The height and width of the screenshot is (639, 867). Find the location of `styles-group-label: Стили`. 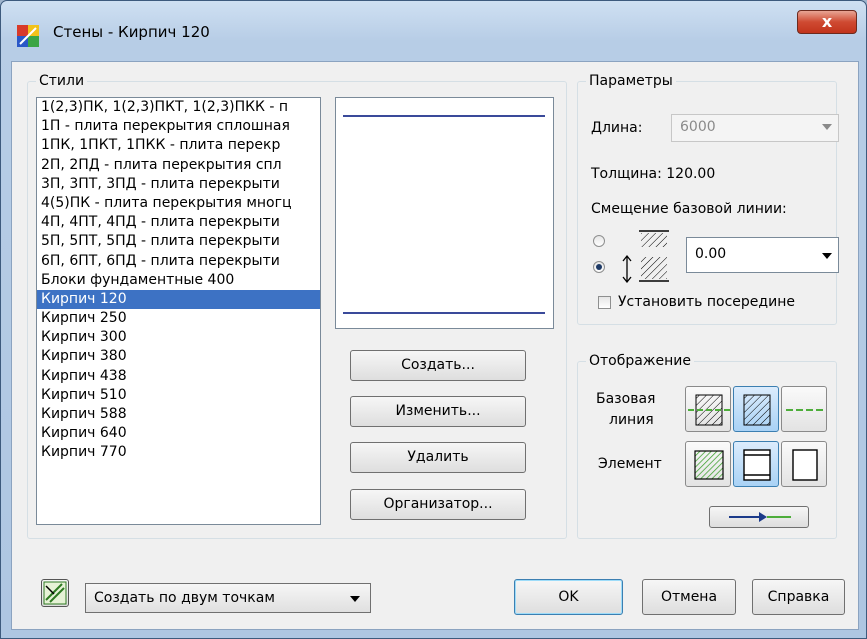

styles-group-label: Стили is located at coordinates (62, 81).